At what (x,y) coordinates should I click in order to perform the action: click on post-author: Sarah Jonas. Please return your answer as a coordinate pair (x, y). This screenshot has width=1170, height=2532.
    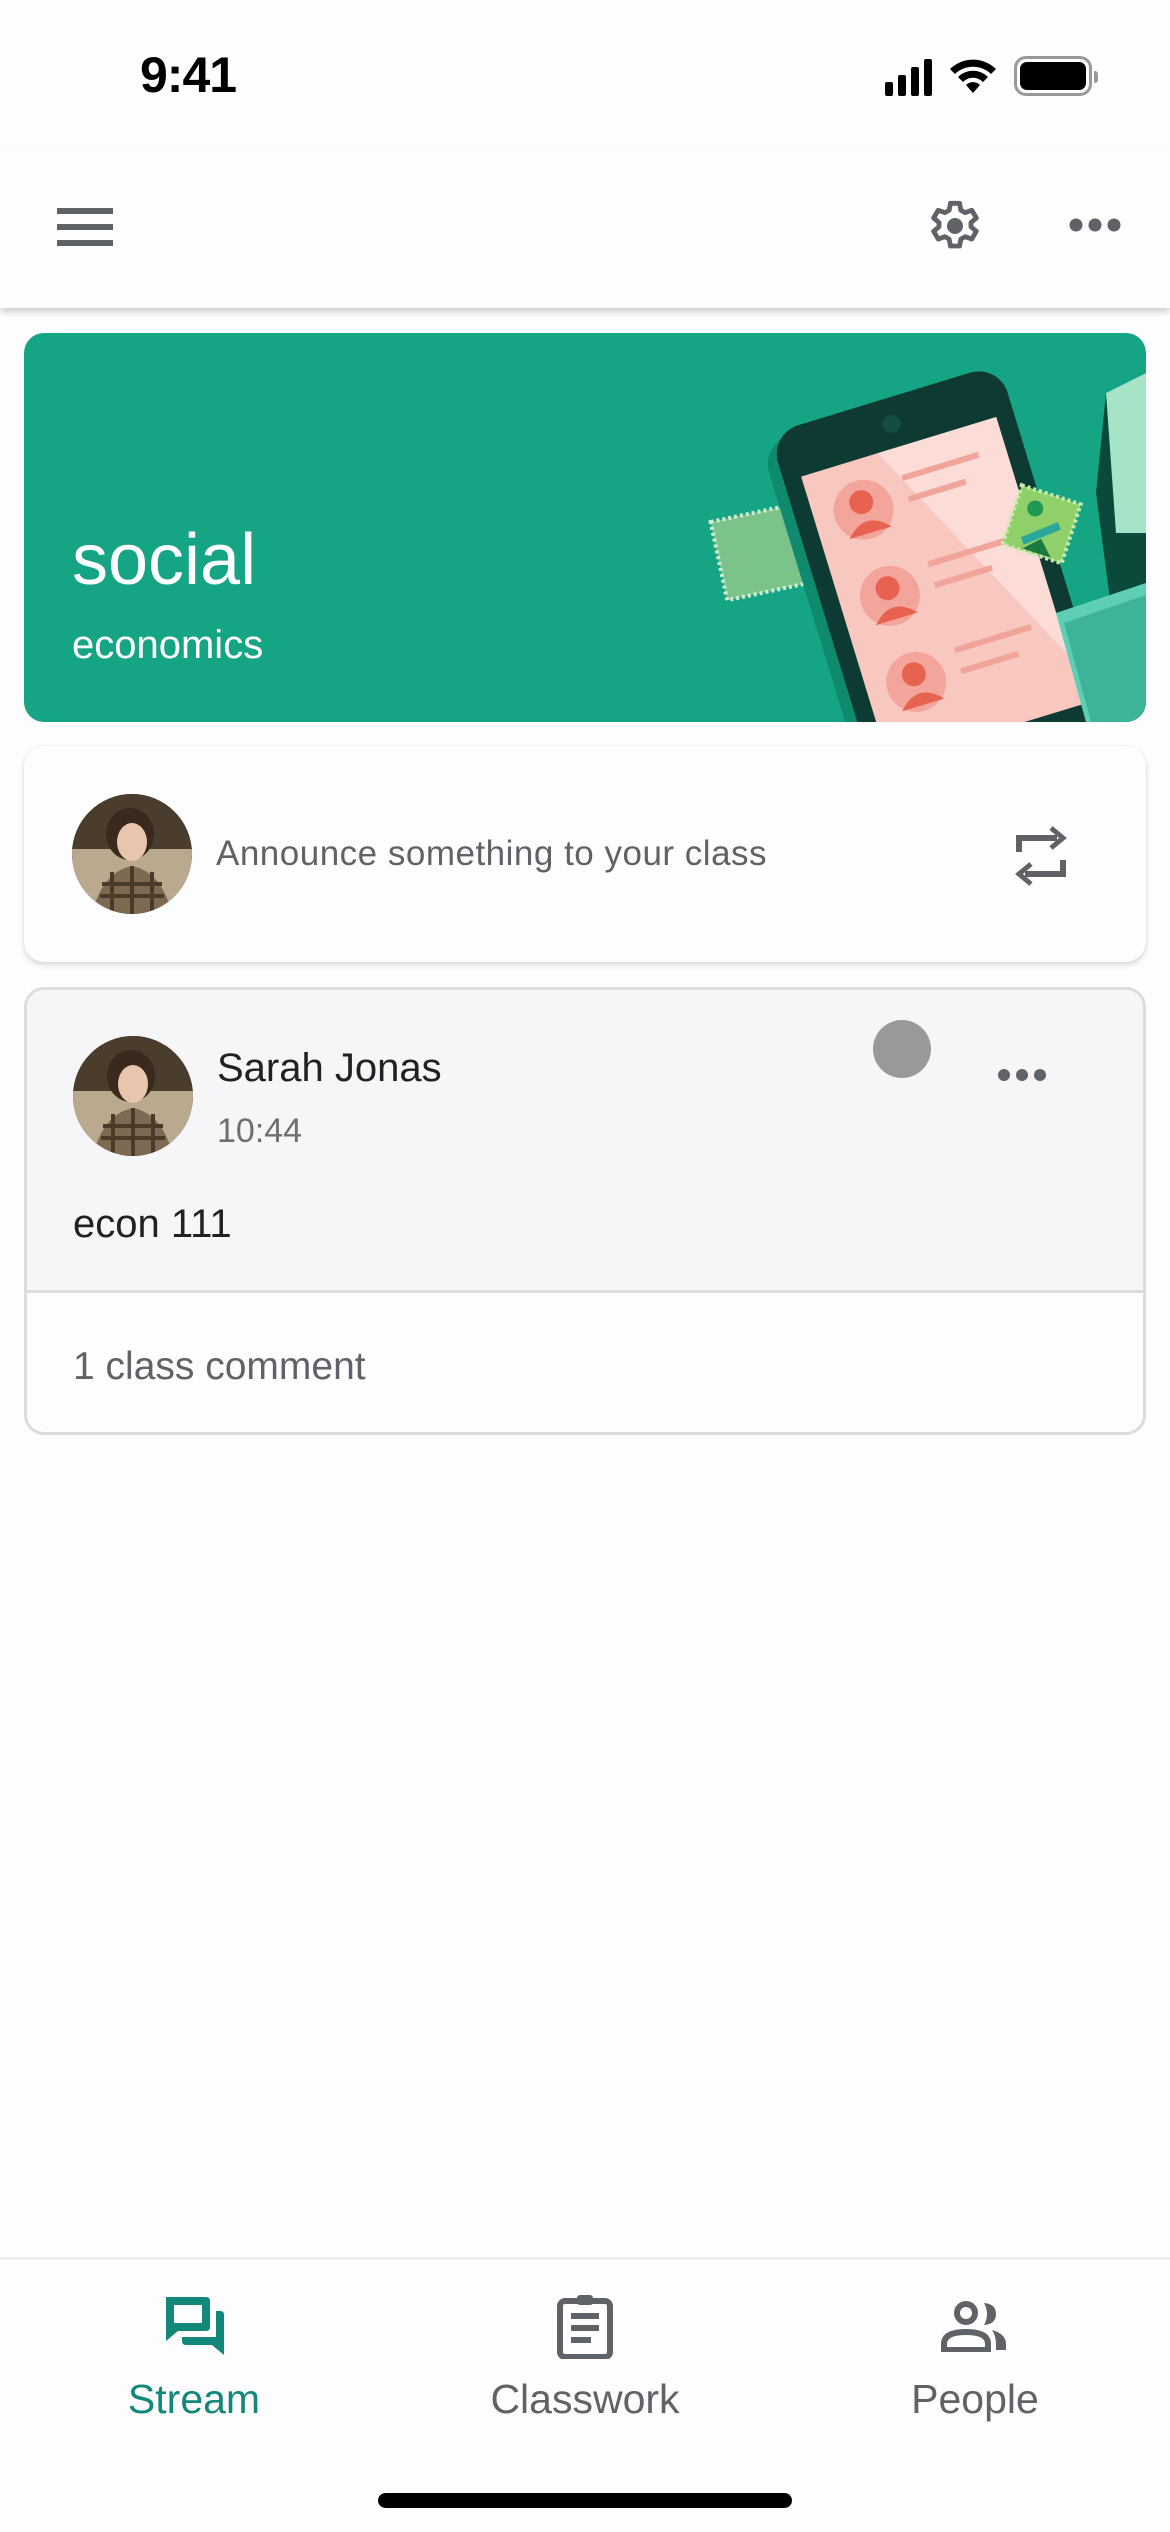
    Looking at the image, I should click on (329, 1068).